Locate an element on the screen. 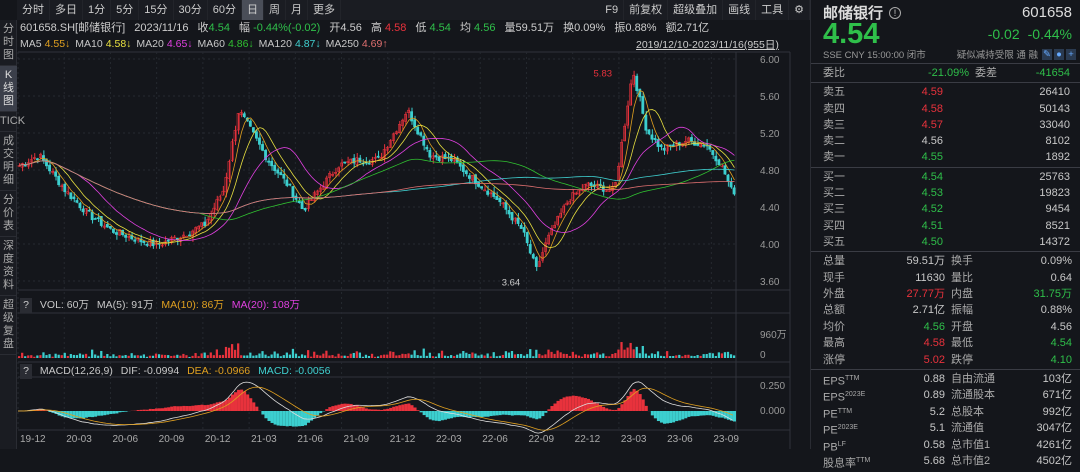  x-tick-label: 19-12 is located at coordinates (33, 439).